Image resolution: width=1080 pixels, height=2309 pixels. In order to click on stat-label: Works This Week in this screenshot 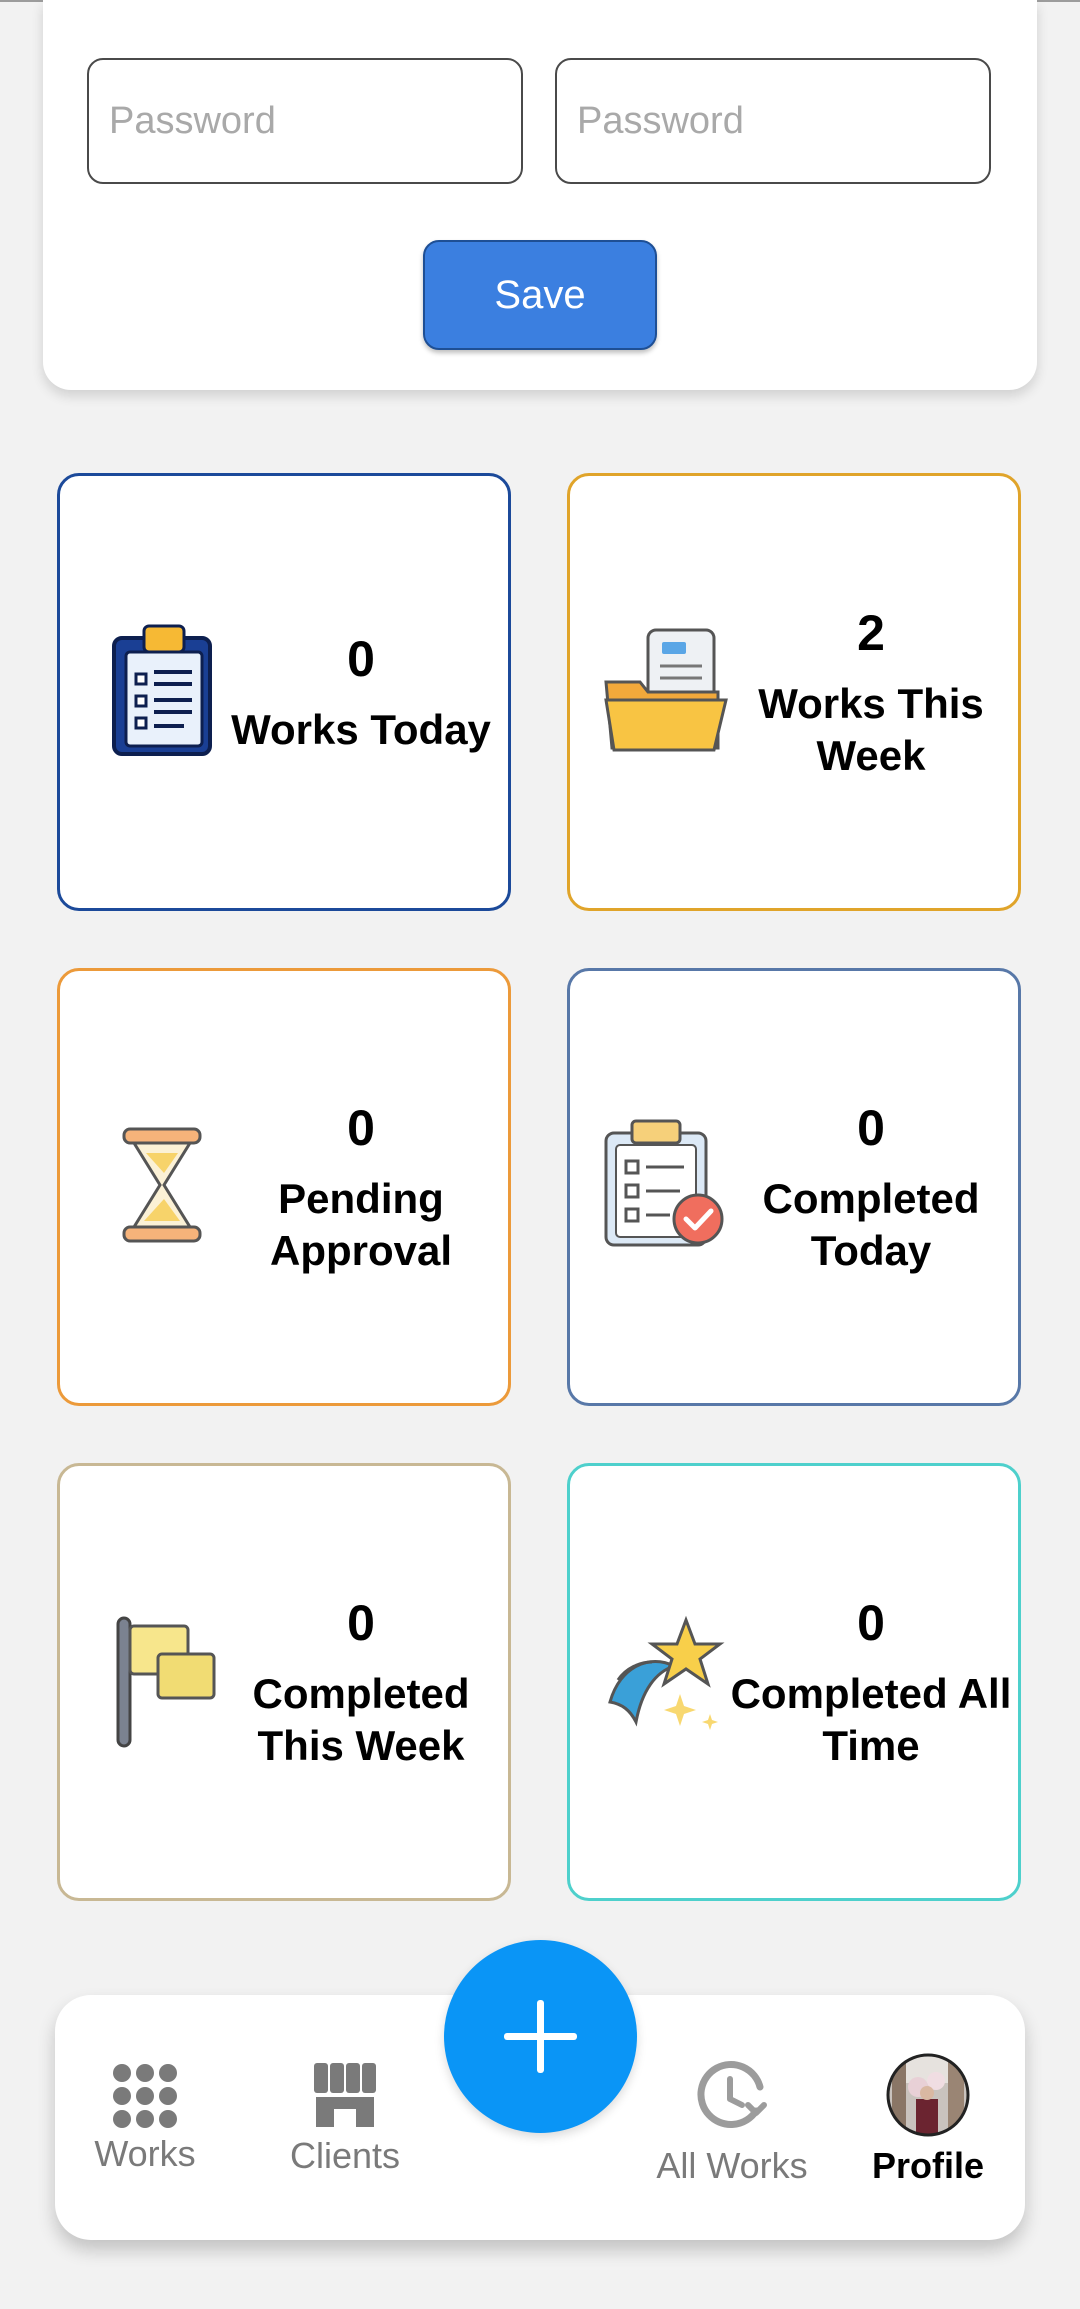, I will do `click(871, 729)`.